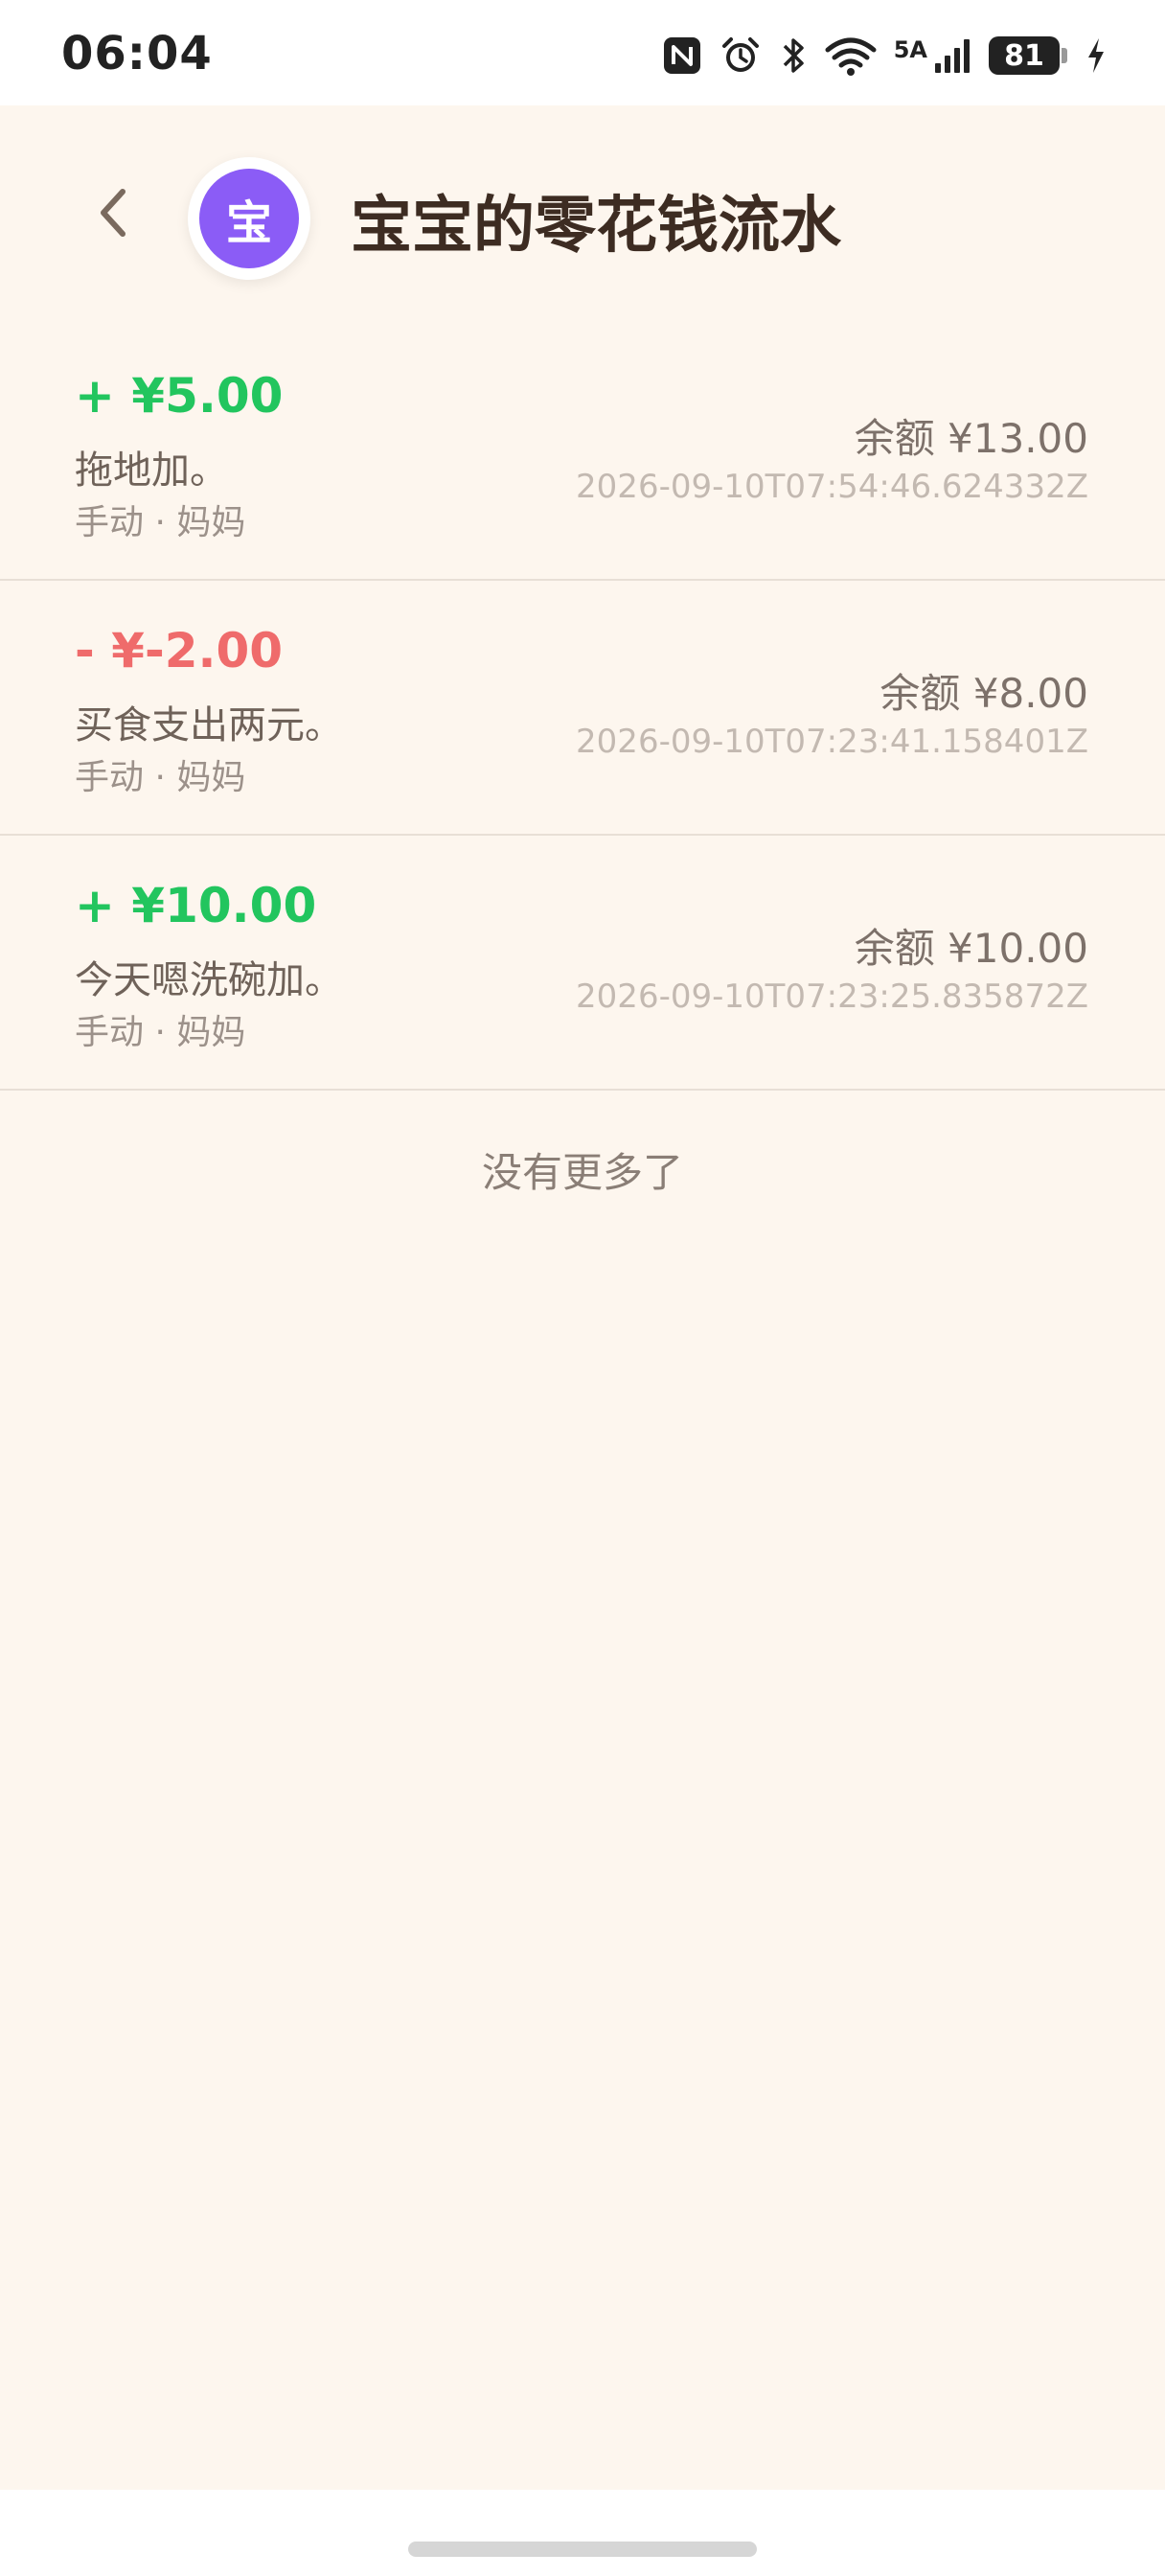 The width and height of the screenshot is (1165, 2576). Describe the element at coordinates (582, 2533) in the screenshot. I see `navigation-bar` at that location.